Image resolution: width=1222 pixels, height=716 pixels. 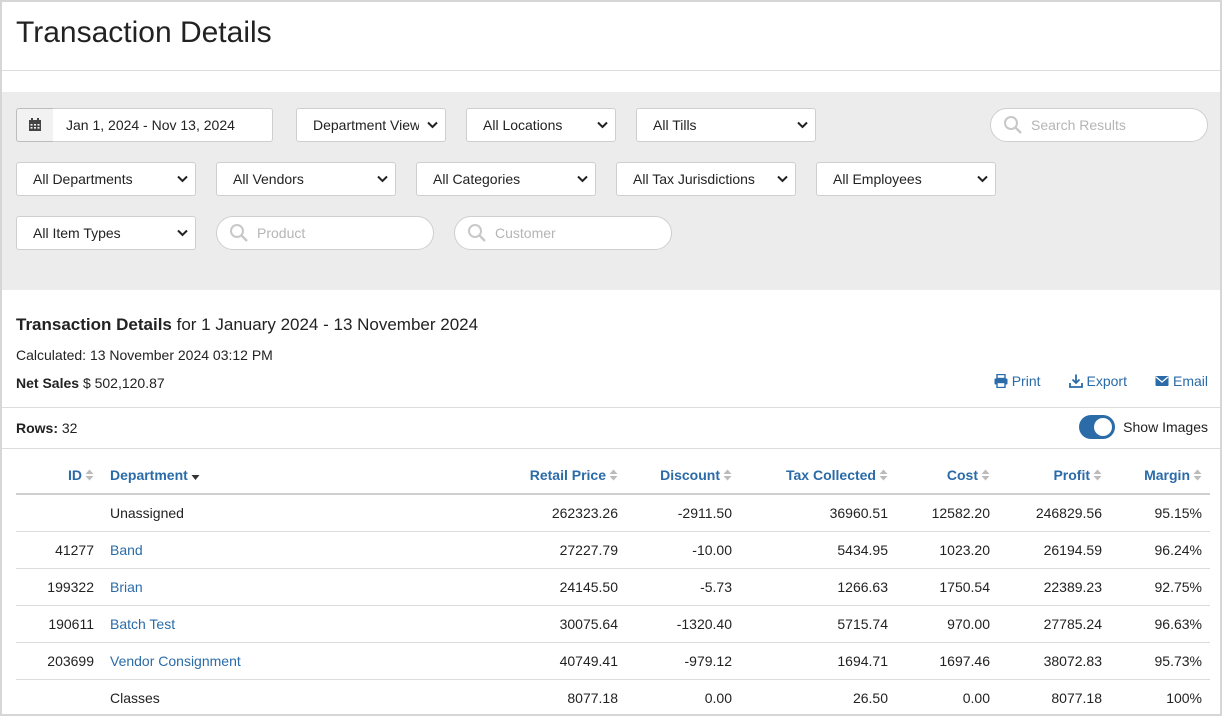 I want to click on department-link: Brian, so click(x=222, y=587).